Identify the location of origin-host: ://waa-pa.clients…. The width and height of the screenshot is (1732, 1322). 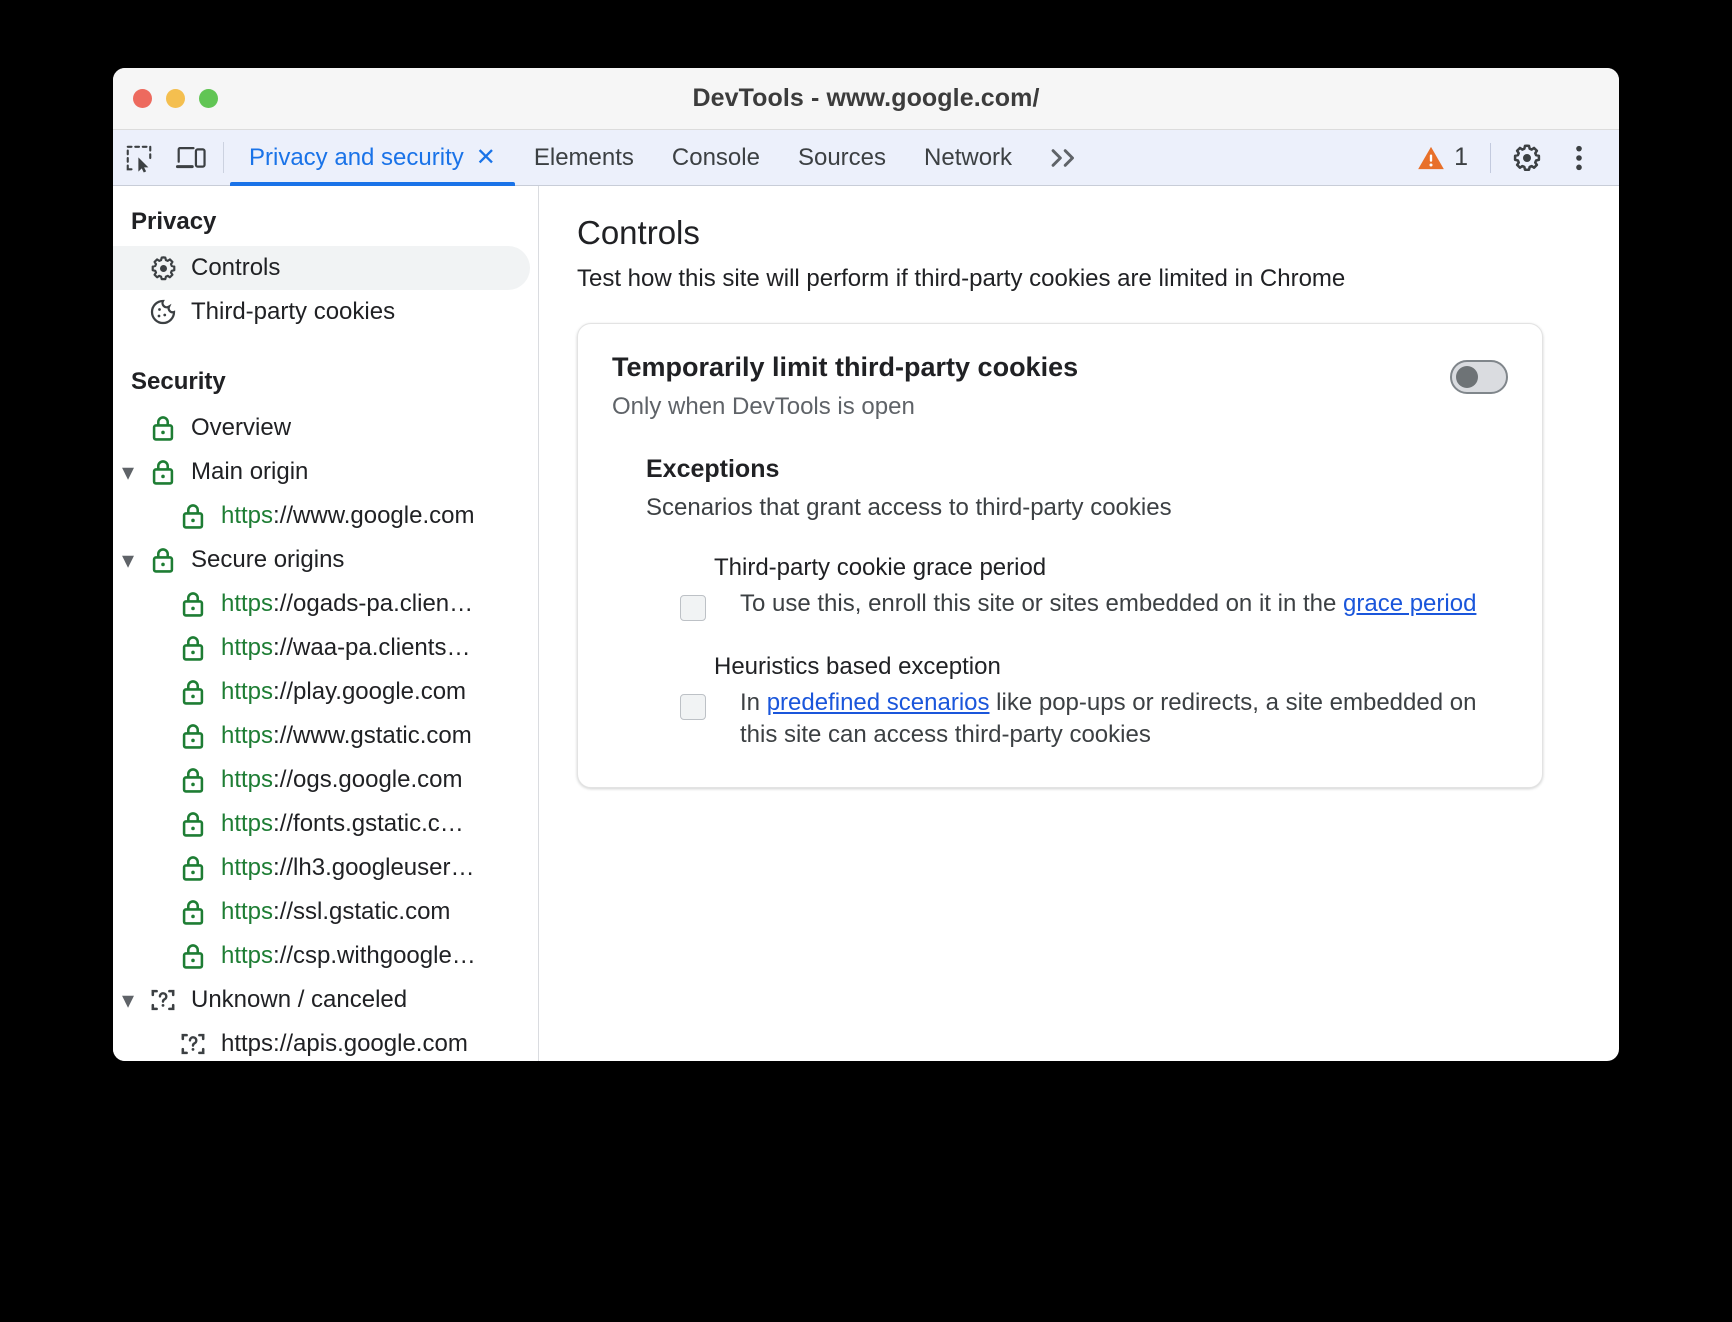
(372, 647).